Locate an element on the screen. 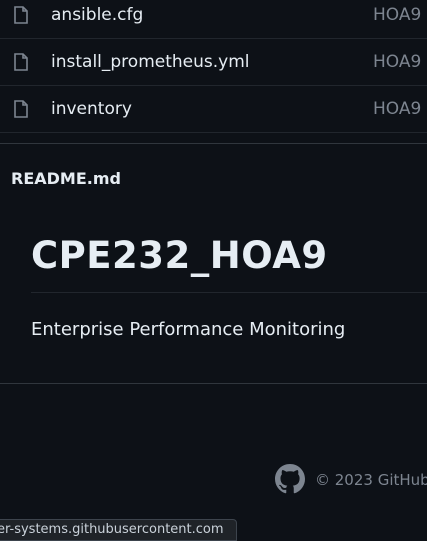 This screenshot has height=541, width=427. file-name-link: ansible.cfg is located at coordinates (97, 15).